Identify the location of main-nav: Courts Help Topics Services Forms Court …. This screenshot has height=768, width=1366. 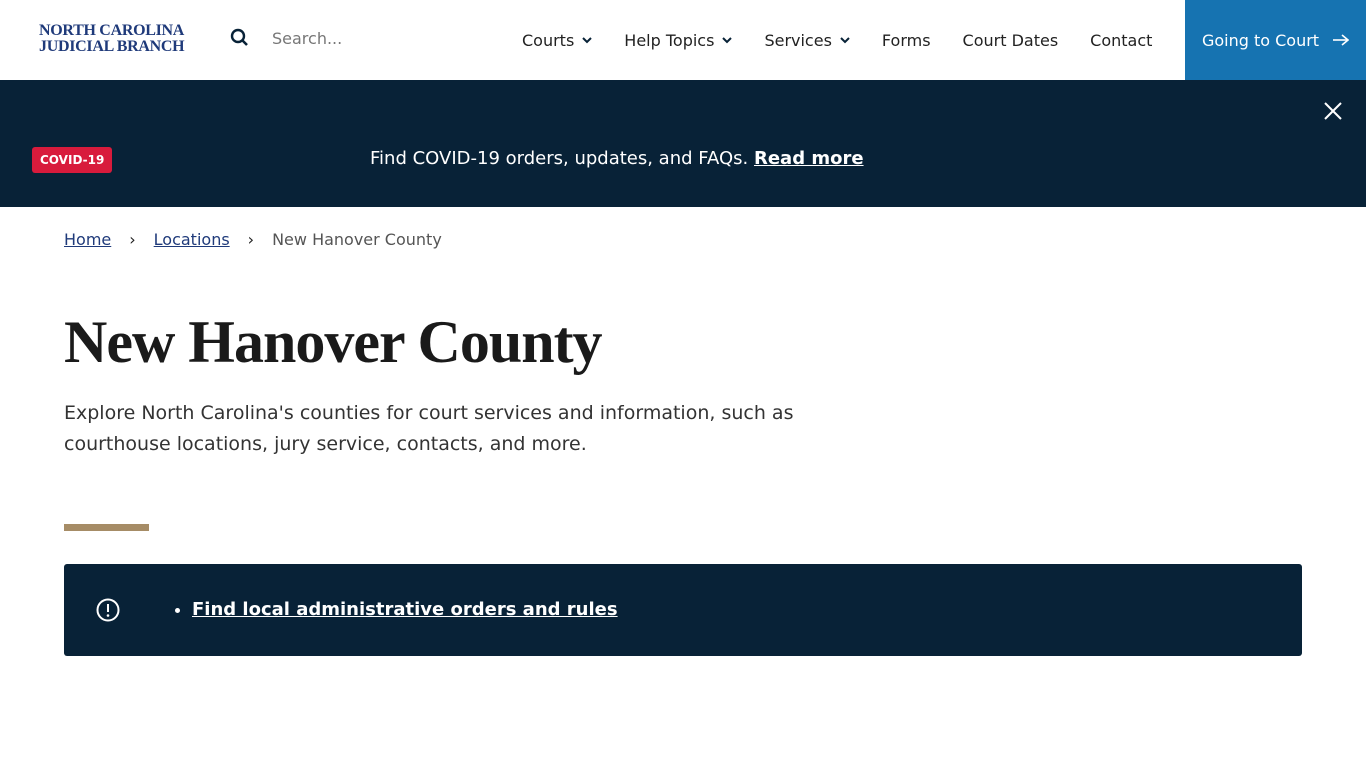
(853, 40).